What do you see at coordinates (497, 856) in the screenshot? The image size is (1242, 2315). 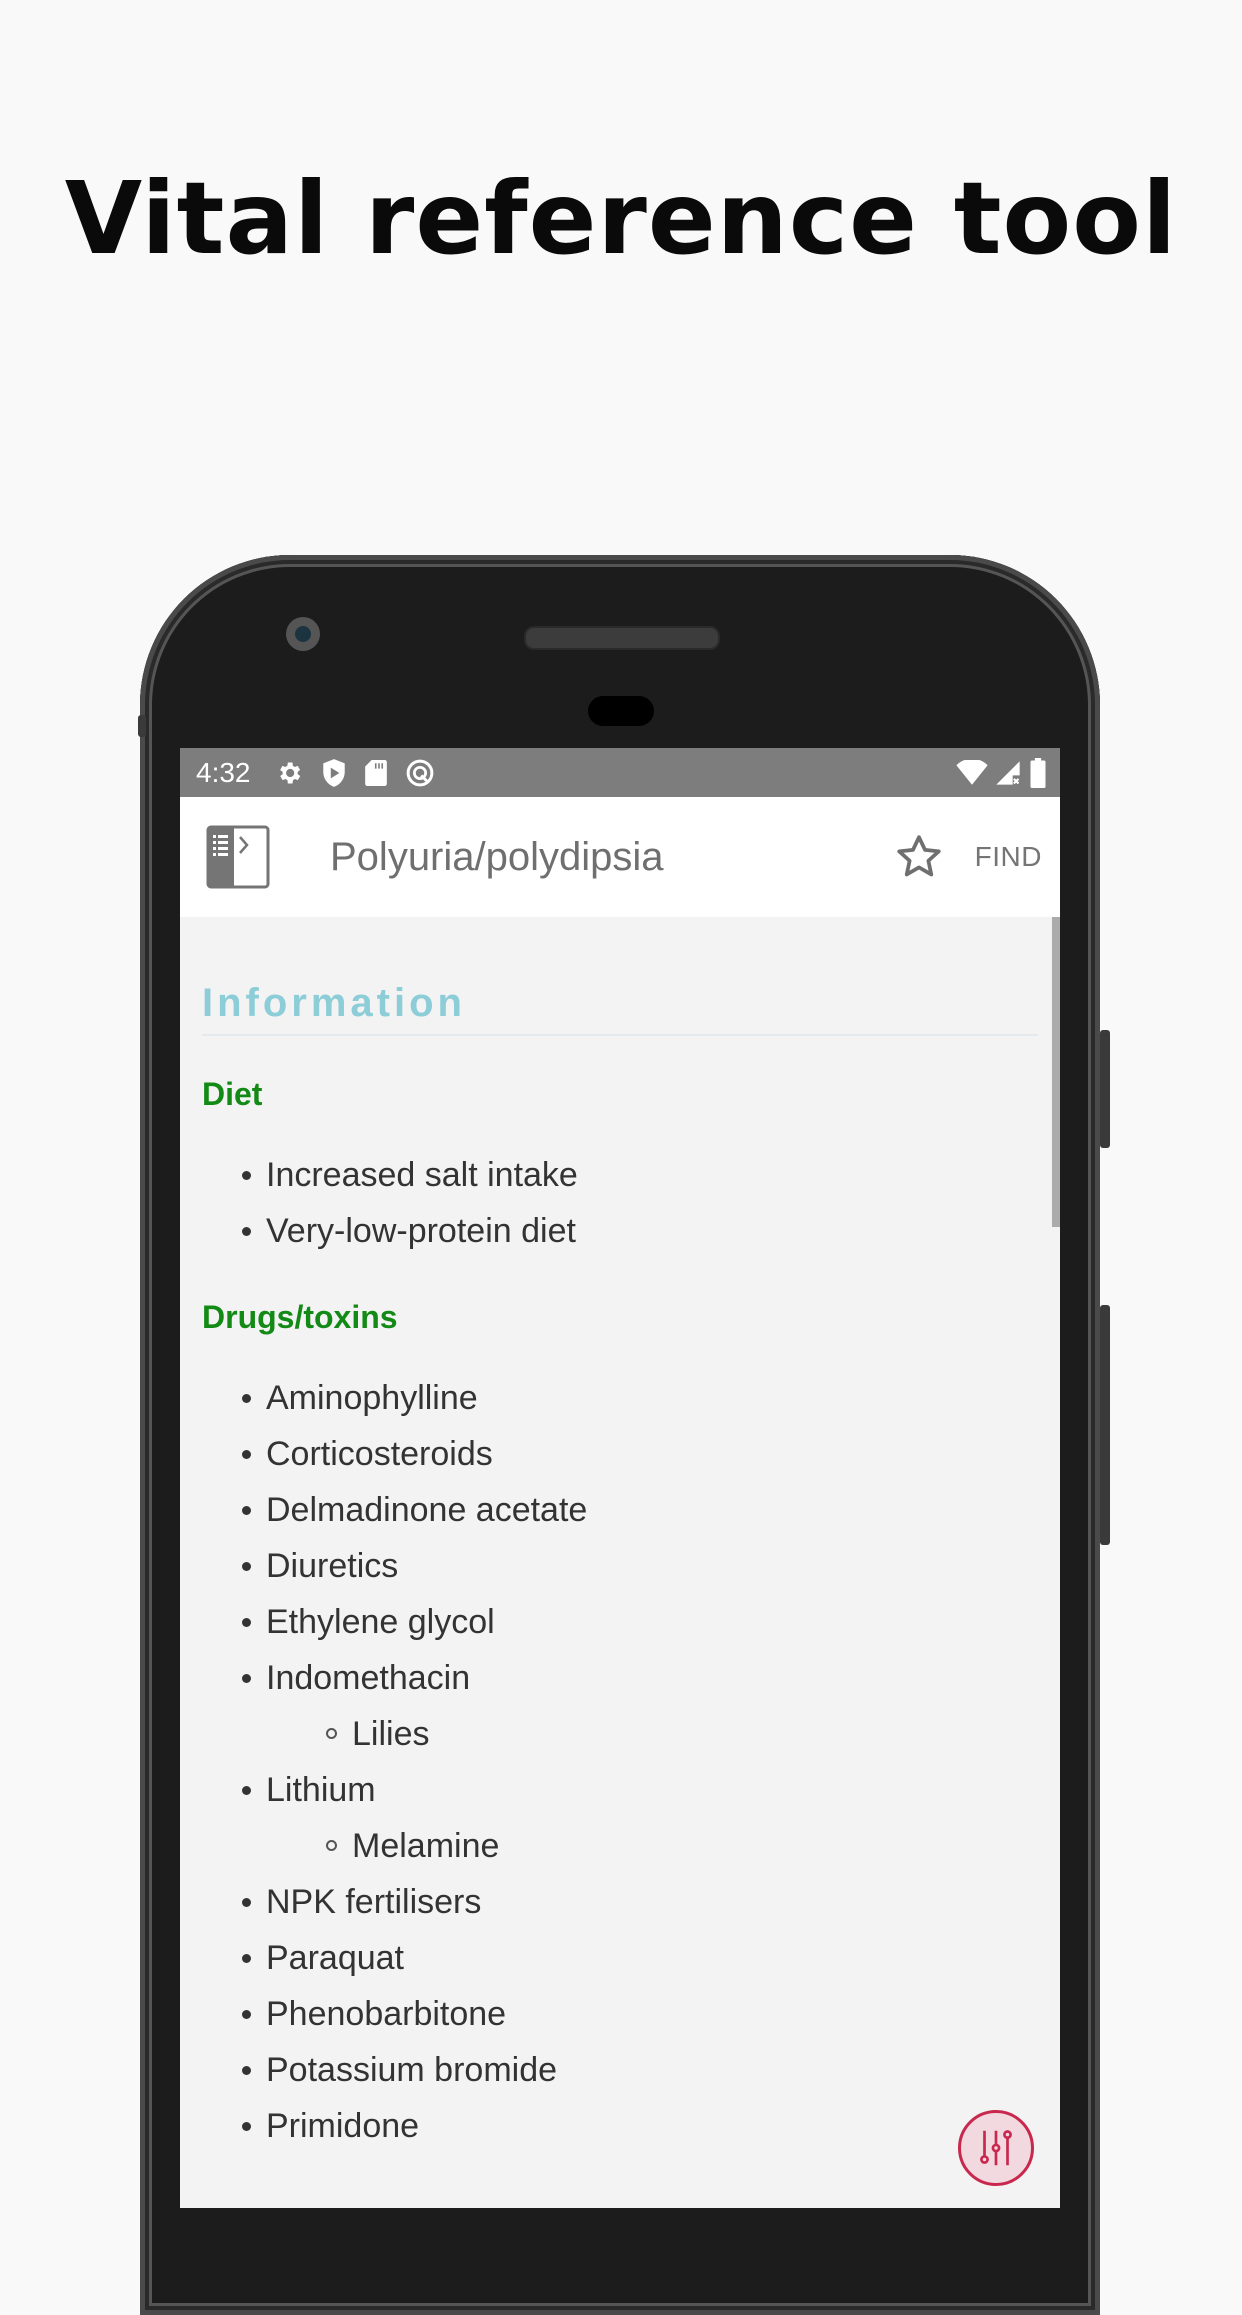 I see `page-title: Polyuria/polydipsia` at bounding box center [497, 856].